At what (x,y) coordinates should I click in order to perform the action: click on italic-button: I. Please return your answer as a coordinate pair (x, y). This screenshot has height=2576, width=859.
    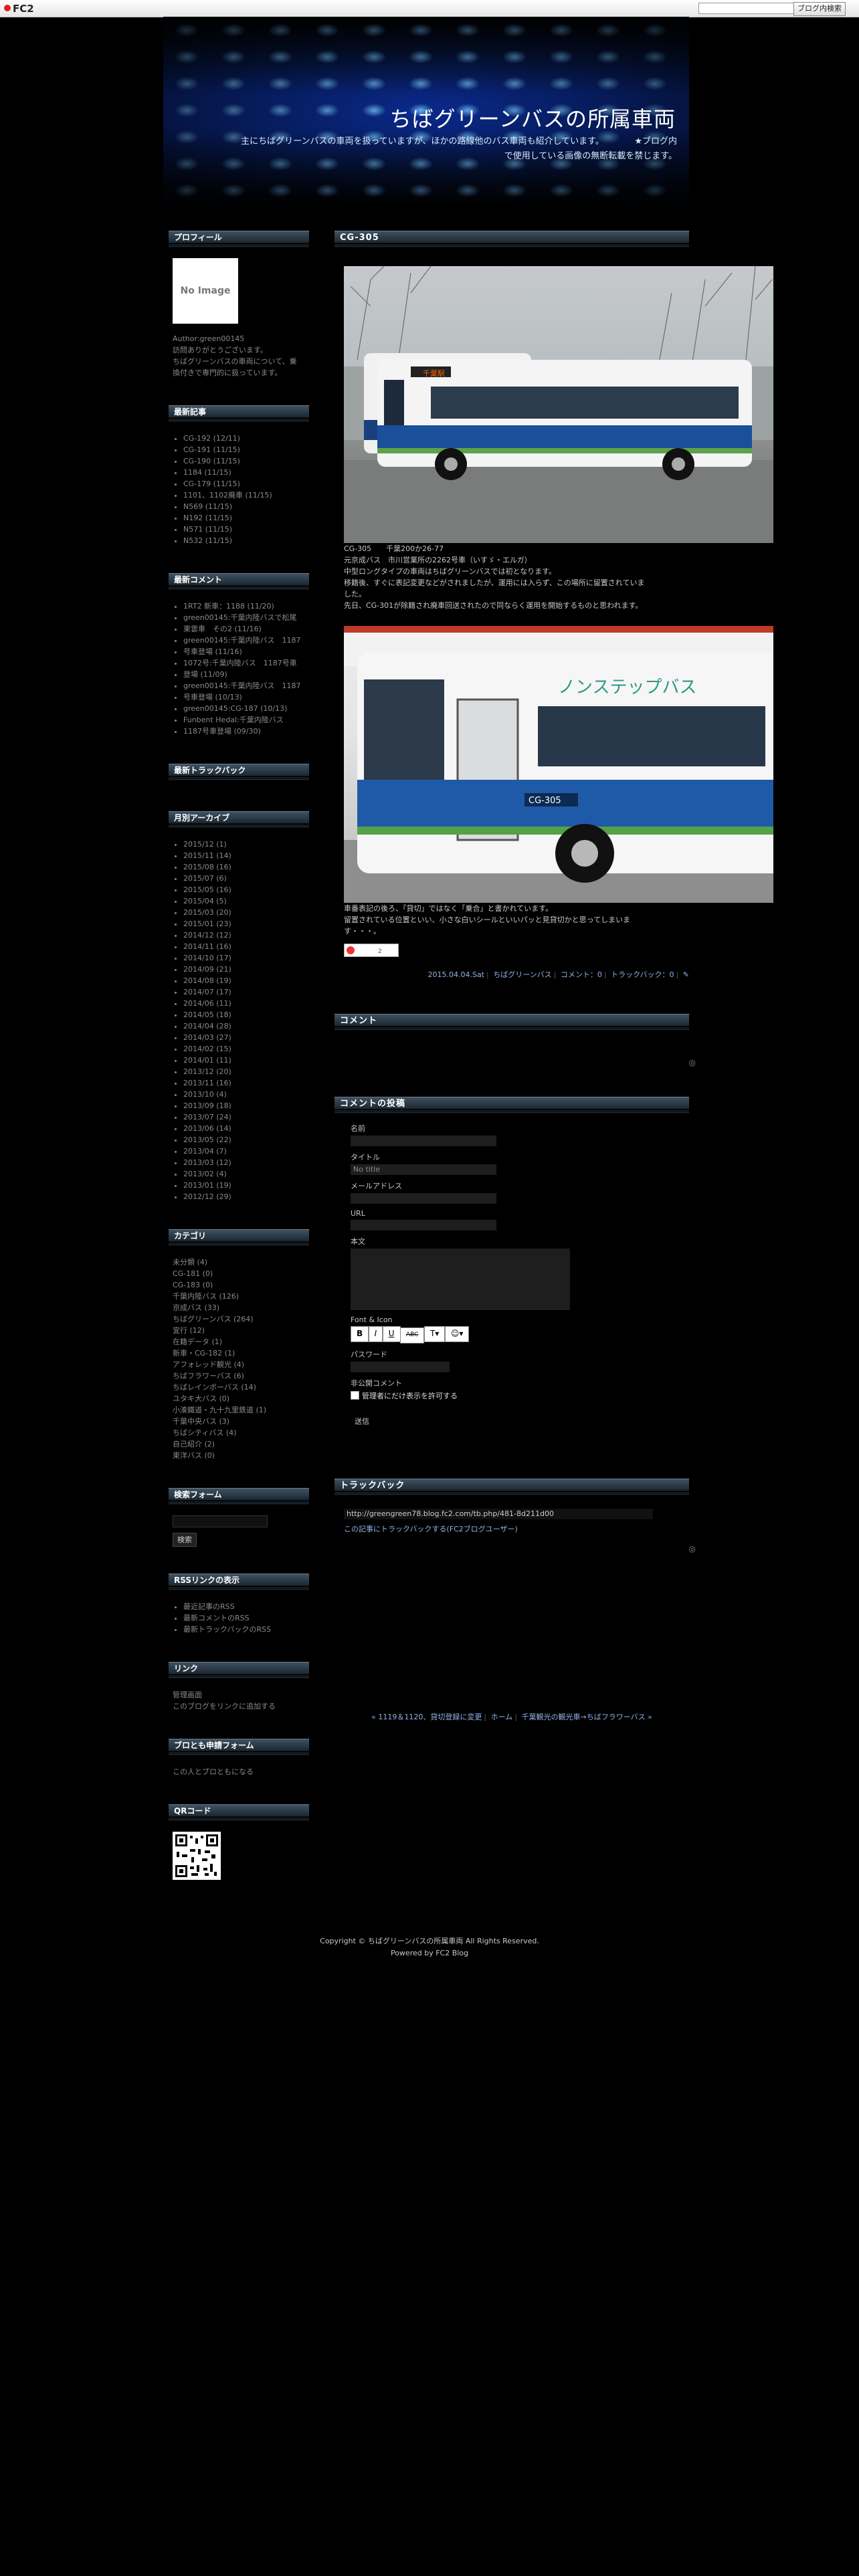
    Looking at the image, I should click on (375, 1334).